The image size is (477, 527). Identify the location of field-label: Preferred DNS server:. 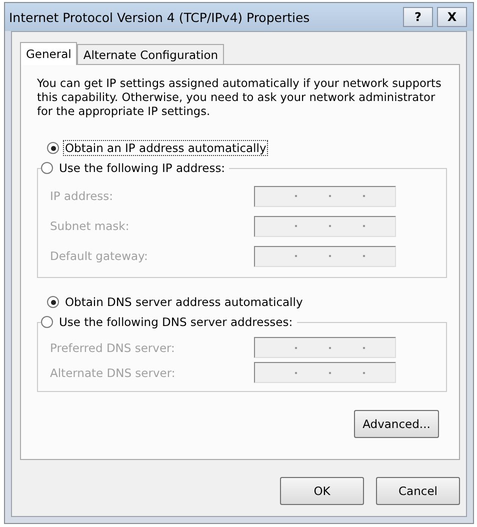
(112, 347).